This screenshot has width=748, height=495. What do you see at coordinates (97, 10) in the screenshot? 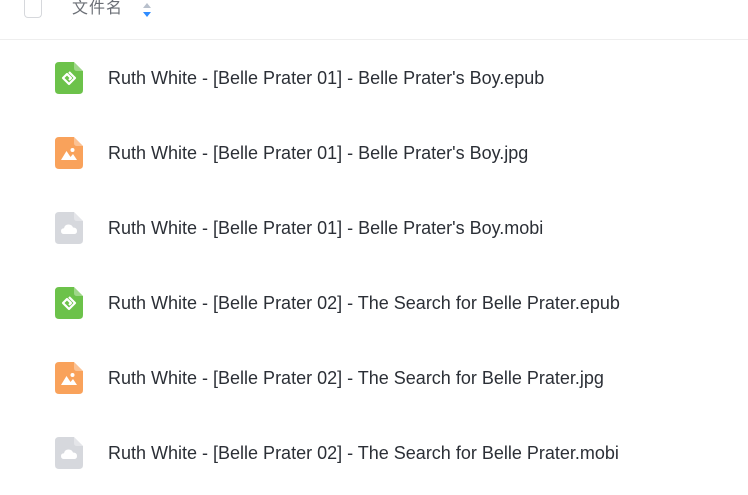
I see `column-header-filename: 文件名` at bounding box center [97, 10].